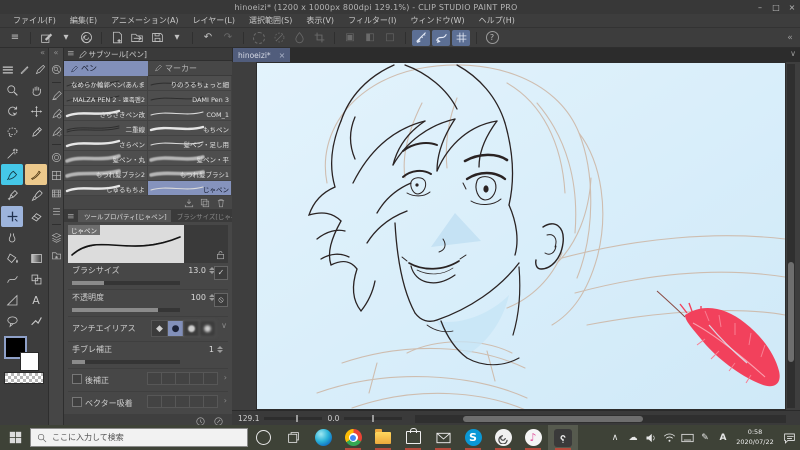 Image resolution: width=800 pixels, height=450 pixels. Describe the element at coordinates (36, 279) in the screenshot. I see `tool-figure-icon` at that location.